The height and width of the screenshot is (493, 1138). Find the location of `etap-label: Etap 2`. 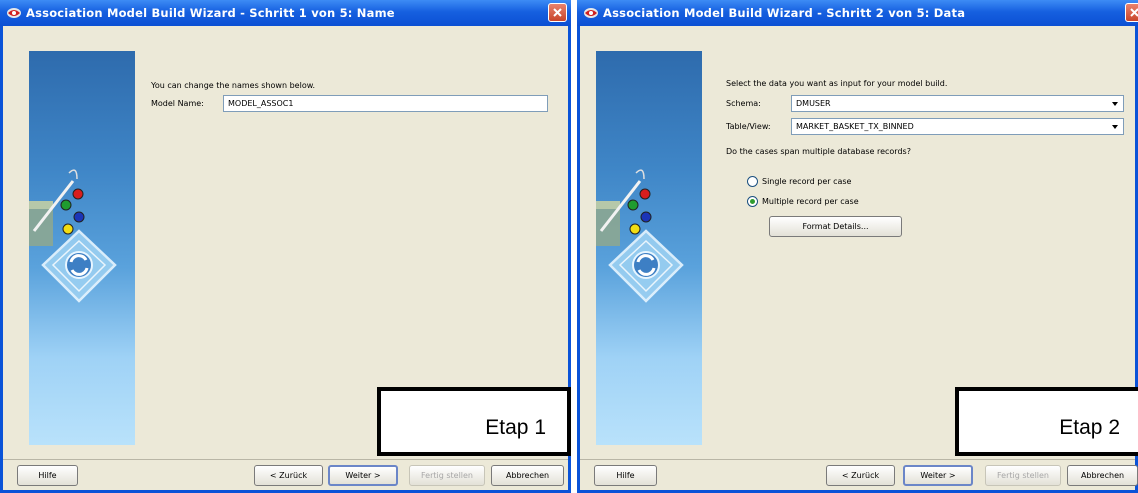

etap-label: Etap 2 is located at coordinates (1089, 427).